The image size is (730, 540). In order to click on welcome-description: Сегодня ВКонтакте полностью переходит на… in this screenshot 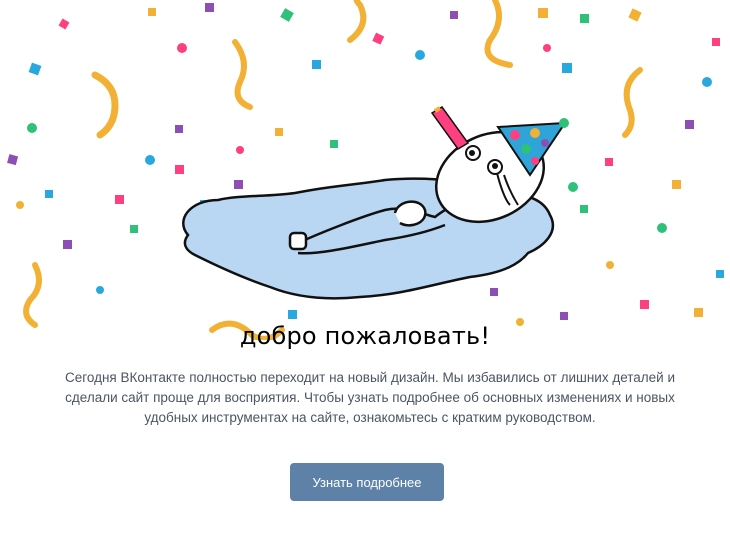, I will do `click(370, 397)`.